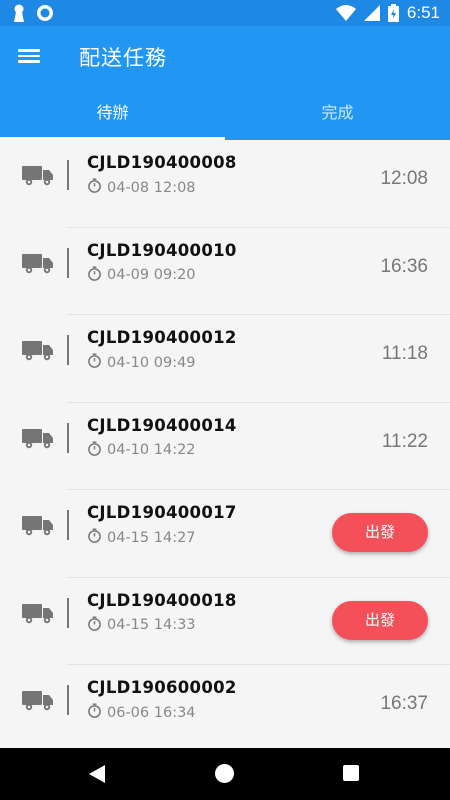 The image size is (450, 800). I want to click on page-title: 配送任務, so click(123, 58).